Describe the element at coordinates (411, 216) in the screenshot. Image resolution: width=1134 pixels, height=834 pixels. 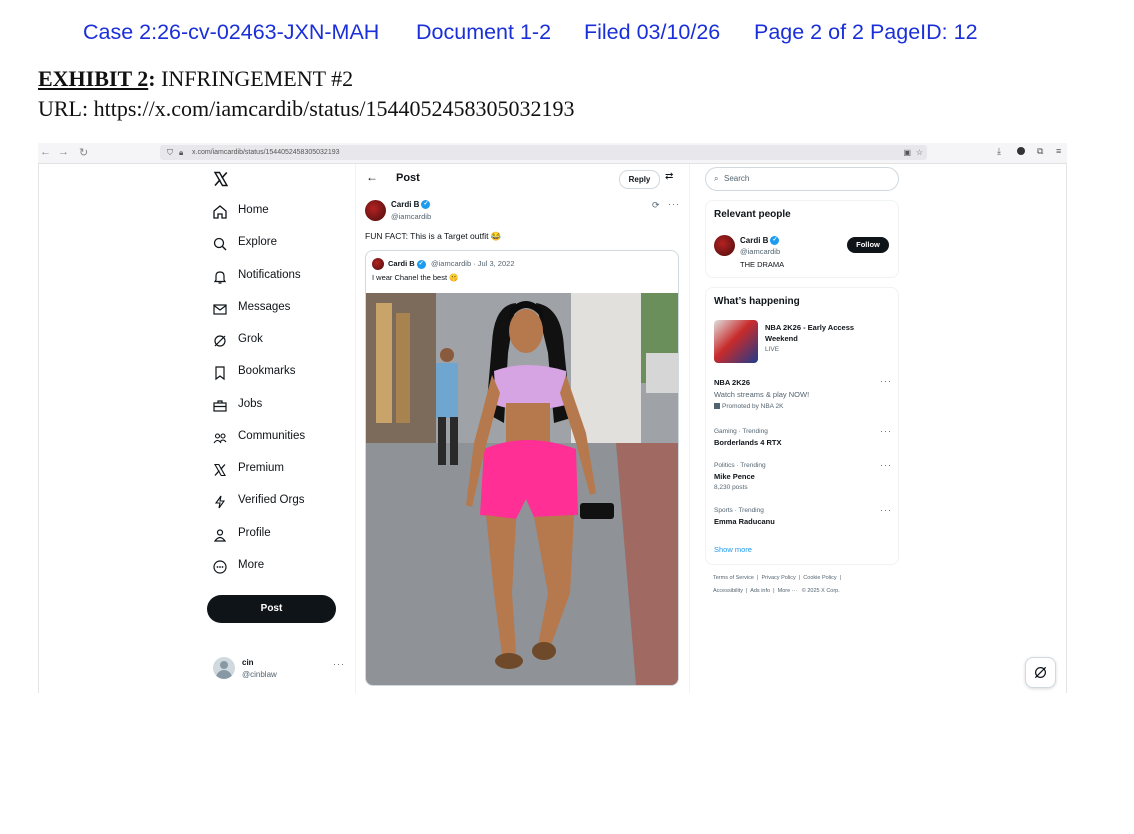
I see `author-handle: @iamcardib` at that location.